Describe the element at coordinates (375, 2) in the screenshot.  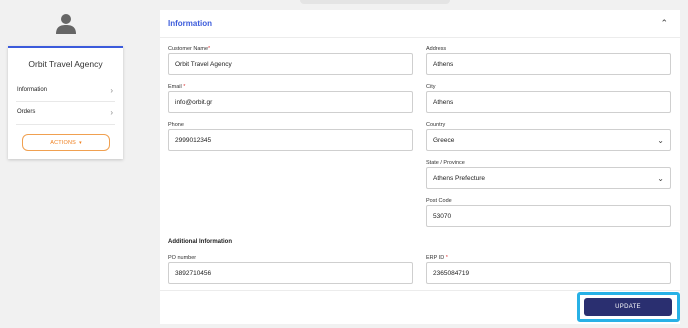
I see `top-tab-strip` at that location.